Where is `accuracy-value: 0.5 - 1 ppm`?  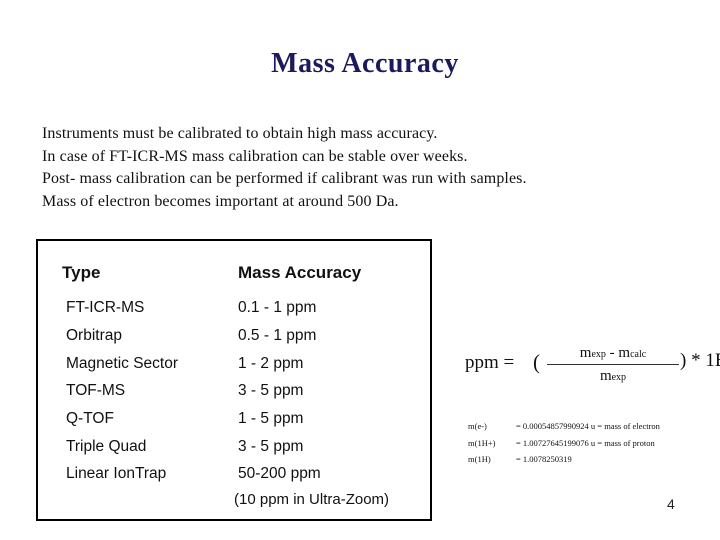
accuracy-value: 0.5 - 1 ppm is located at coordinates (277, 335).